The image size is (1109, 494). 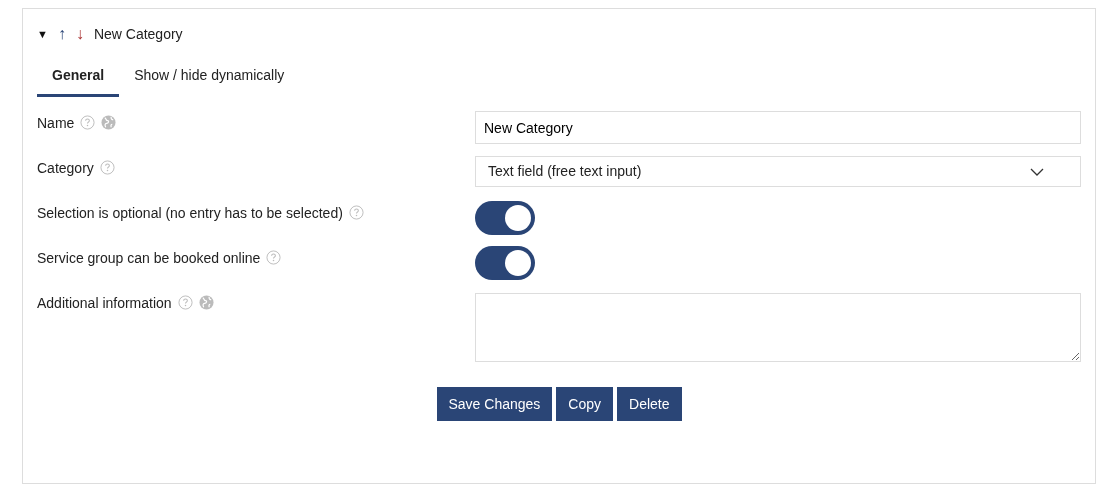 What do you see at coordinates (778, 171) in the screenshot?
I see `category-select: Text field (free text input)` at bounding box center [778, 171].